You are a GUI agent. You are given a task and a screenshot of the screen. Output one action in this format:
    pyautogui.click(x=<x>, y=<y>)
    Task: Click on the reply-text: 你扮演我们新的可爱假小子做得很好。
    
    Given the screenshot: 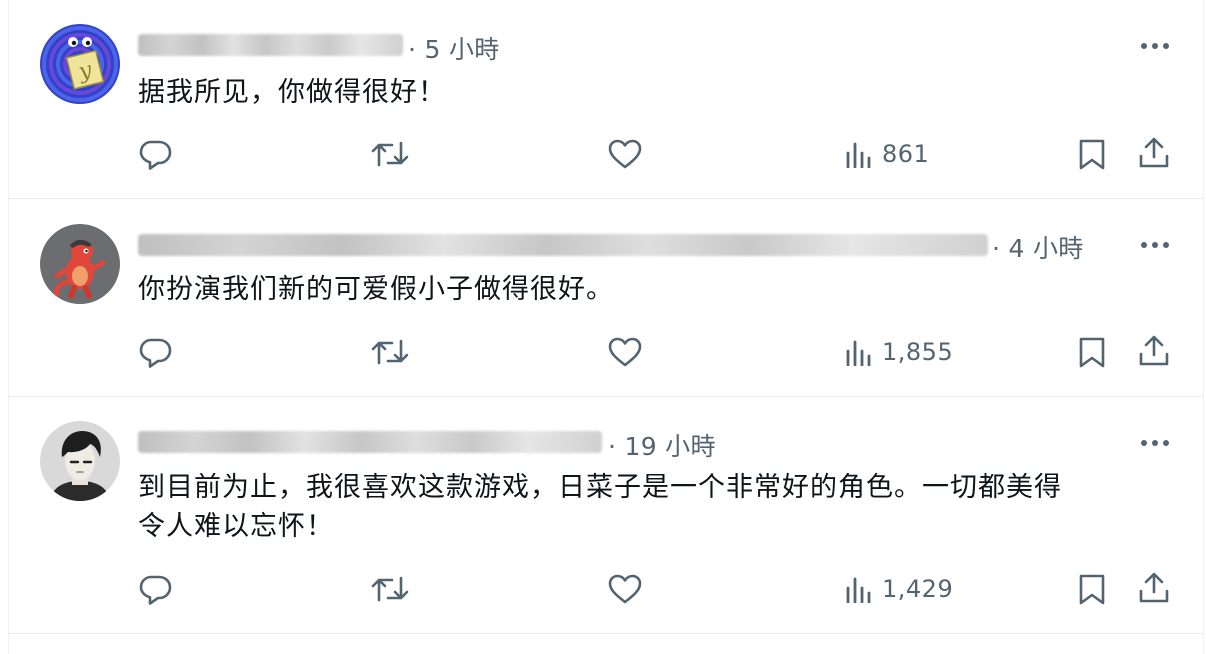 What is the action you would take?
    pyautogui.click(x=376, y=289)
    